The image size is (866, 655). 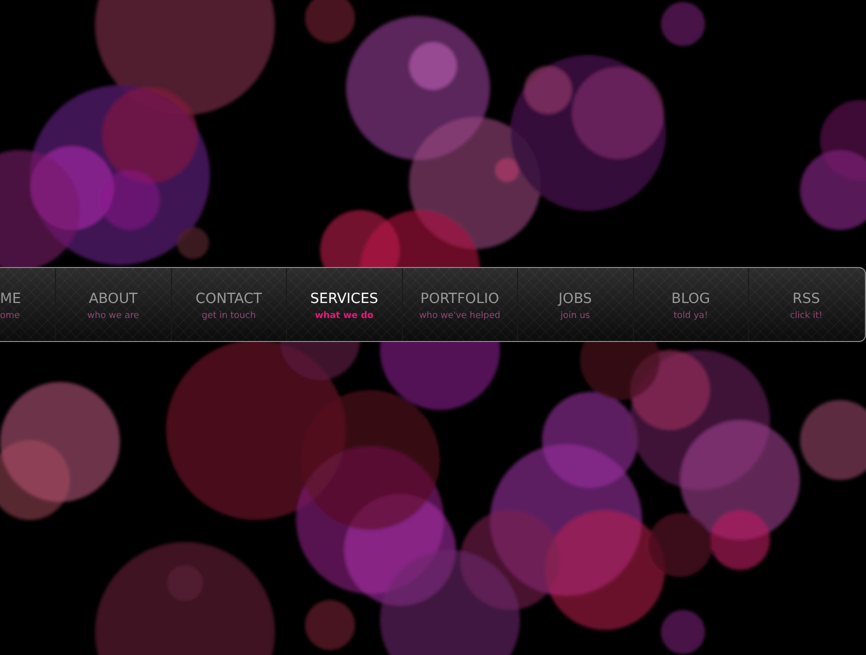 I want to click on nav-link: PORTFOLIO who we've helped, so click(x=459, y=304).